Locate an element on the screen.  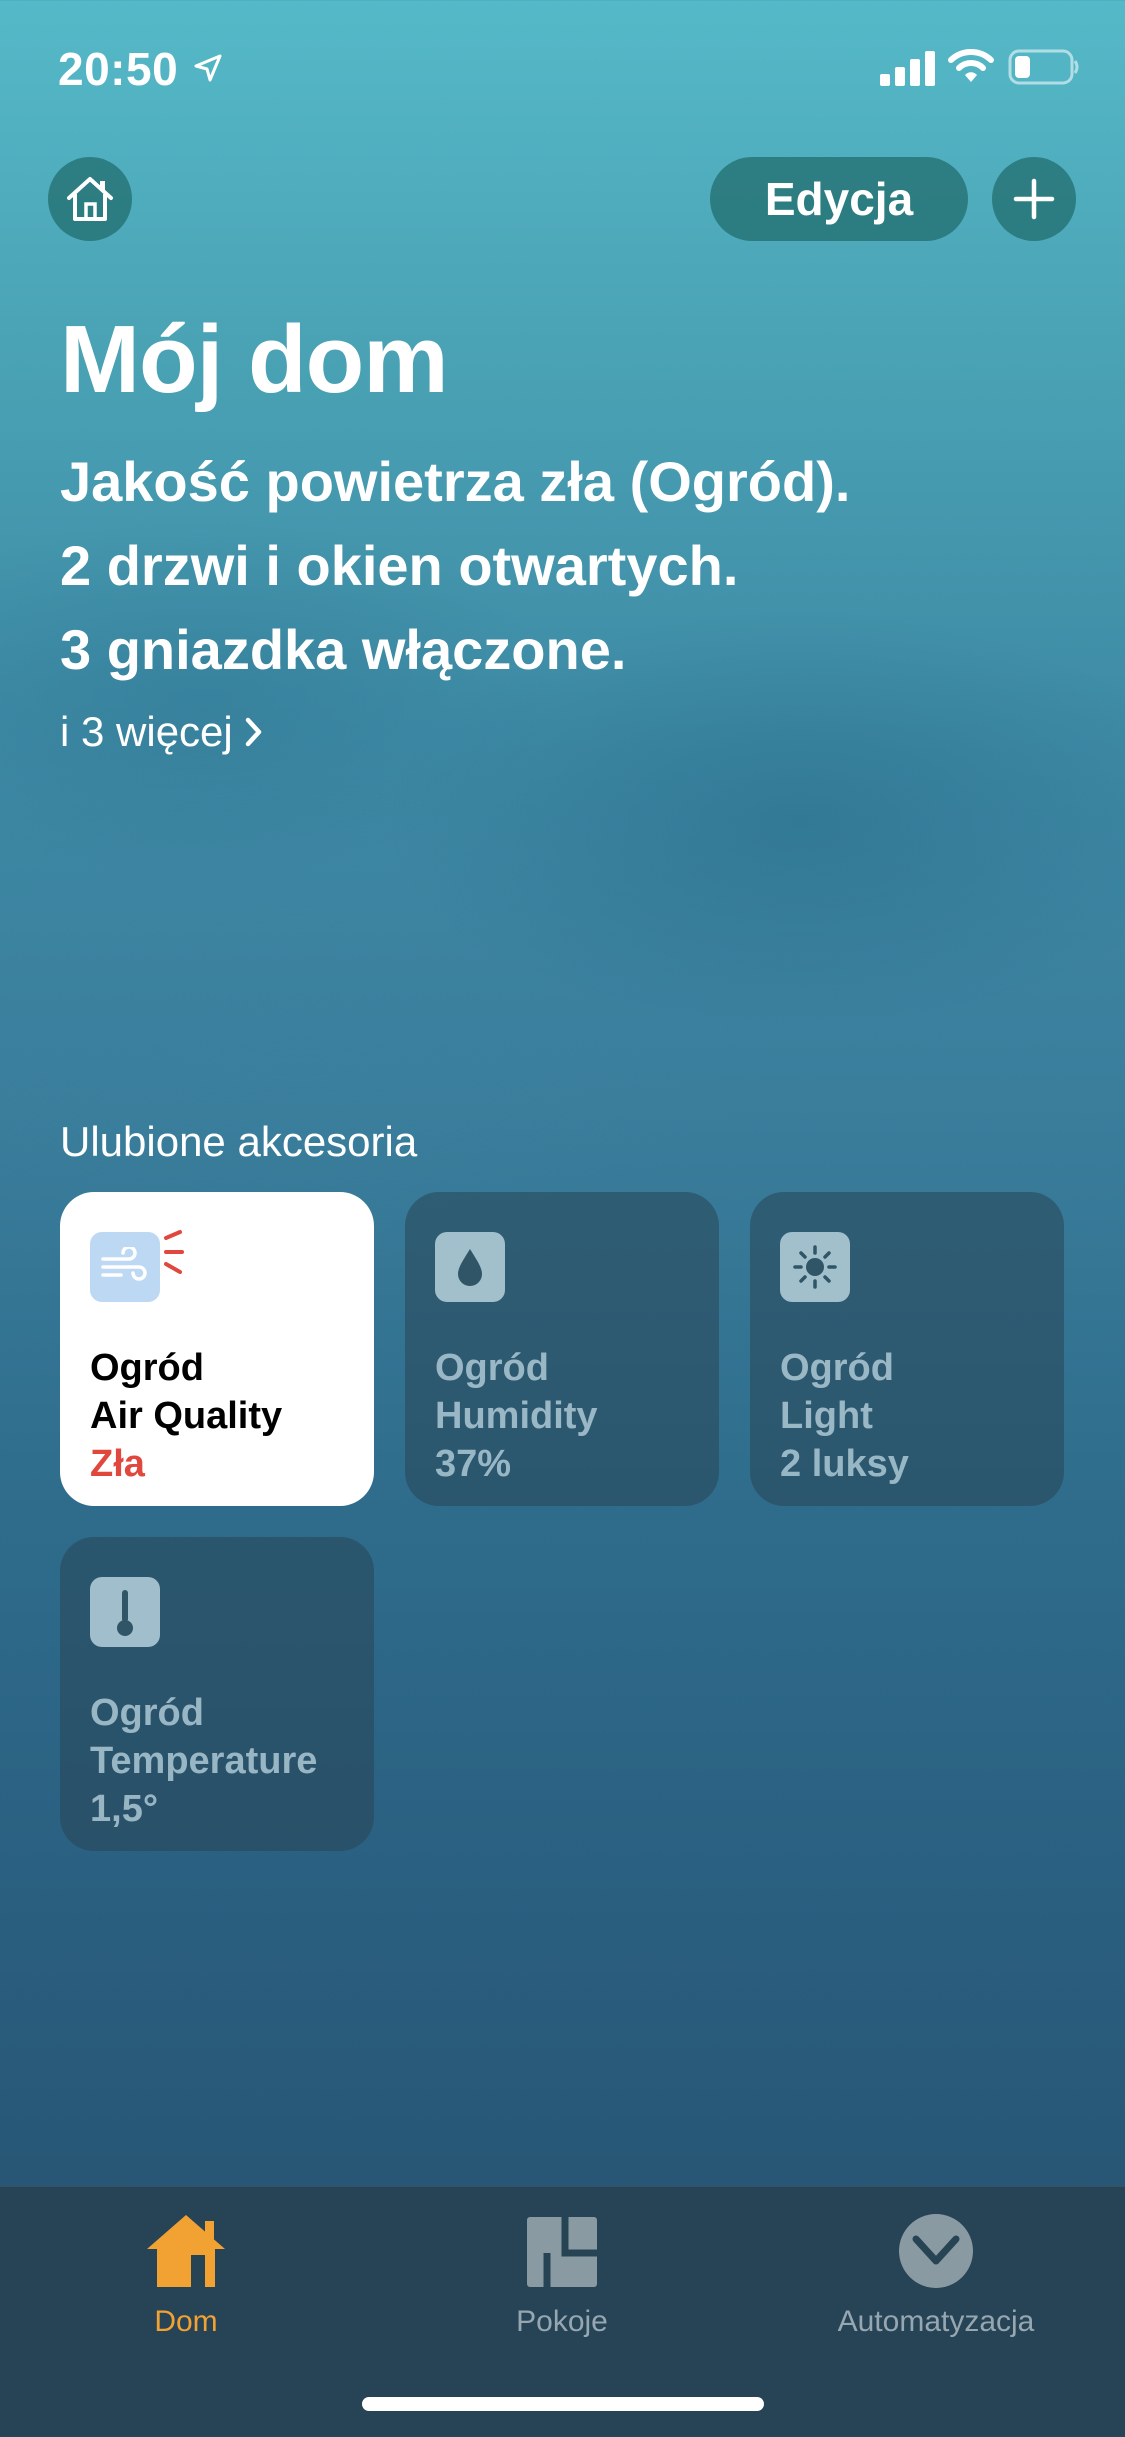
summary-outlets: 3 gniazdka włączone. is located at coordinates (343, 649).